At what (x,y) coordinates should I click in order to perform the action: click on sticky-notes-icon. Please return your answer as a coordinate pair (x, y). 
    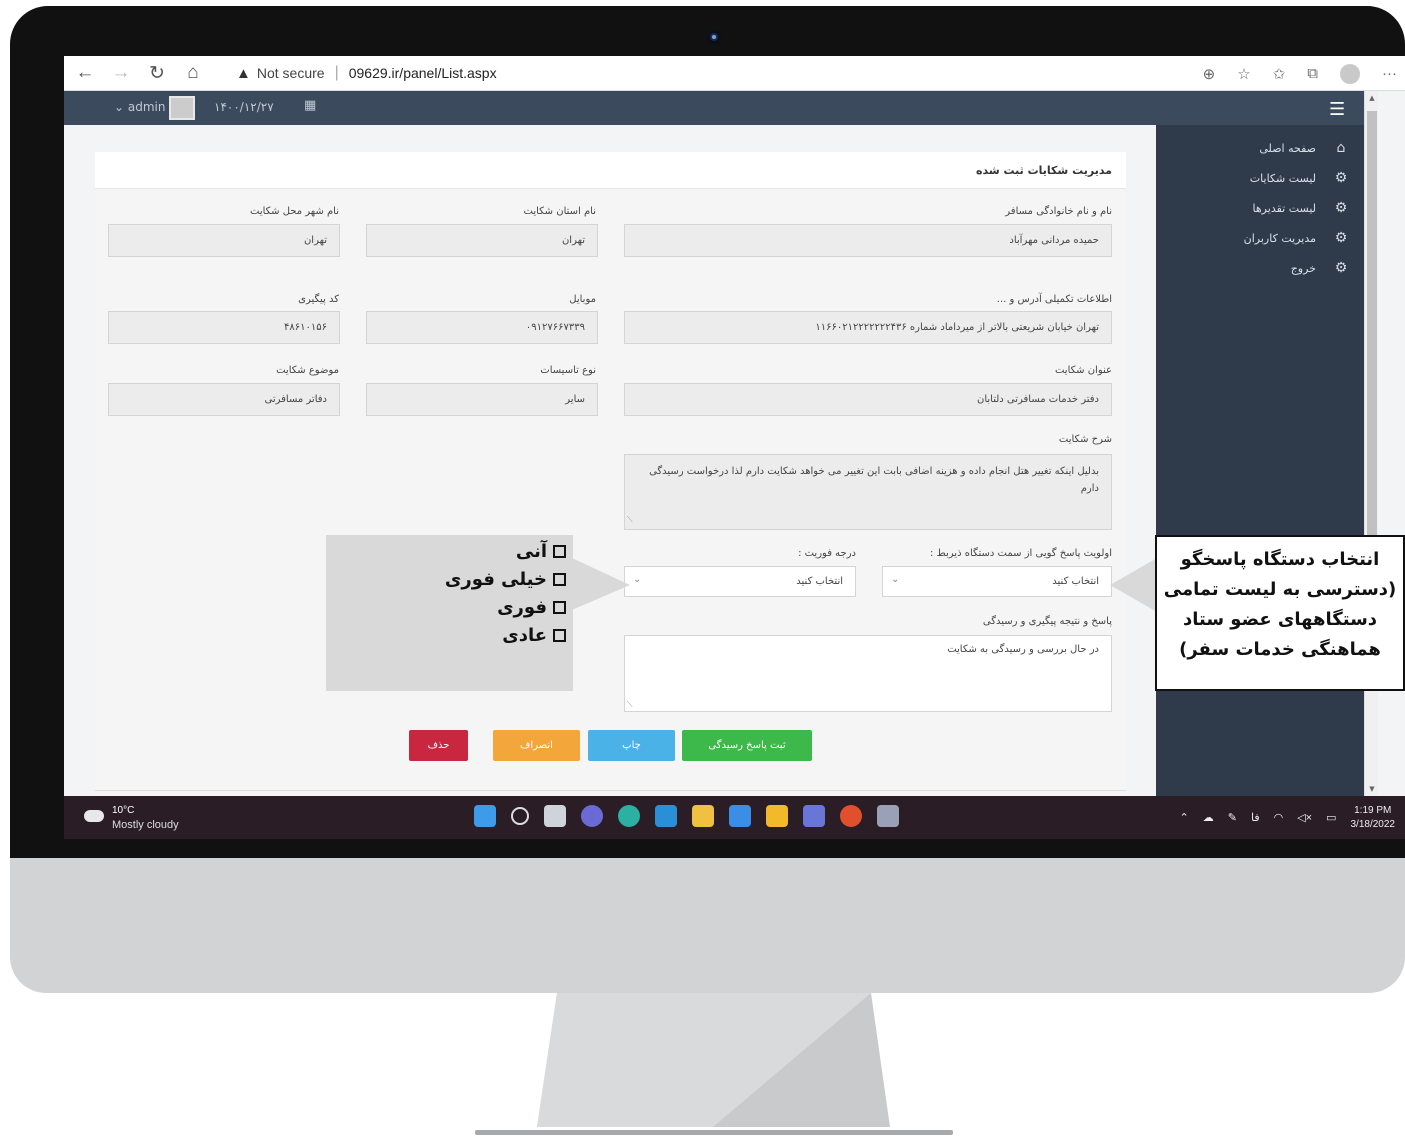
    Looking at the image, I should click on (777, 816).